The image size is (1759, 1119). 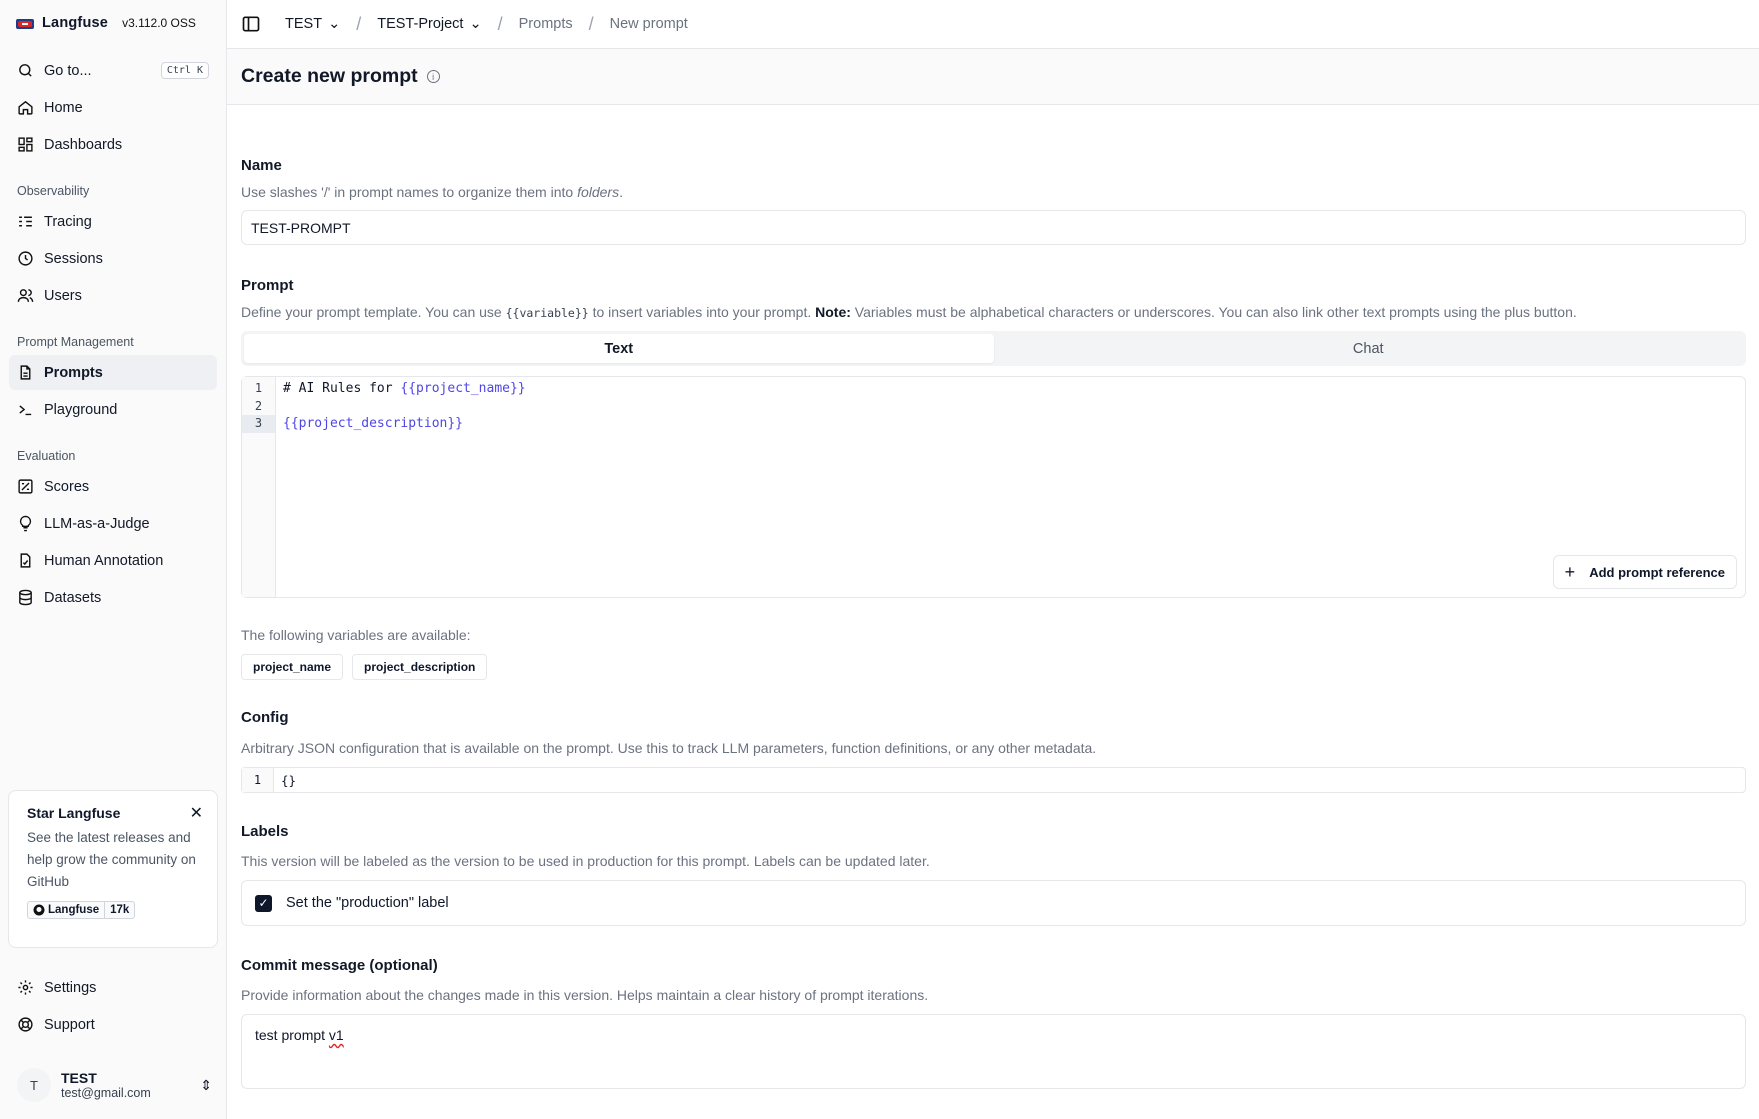 What do you see at coordinates (304, 24) in the screenshot?
I see `org-name: TEST` at bounding box center [304, 24].